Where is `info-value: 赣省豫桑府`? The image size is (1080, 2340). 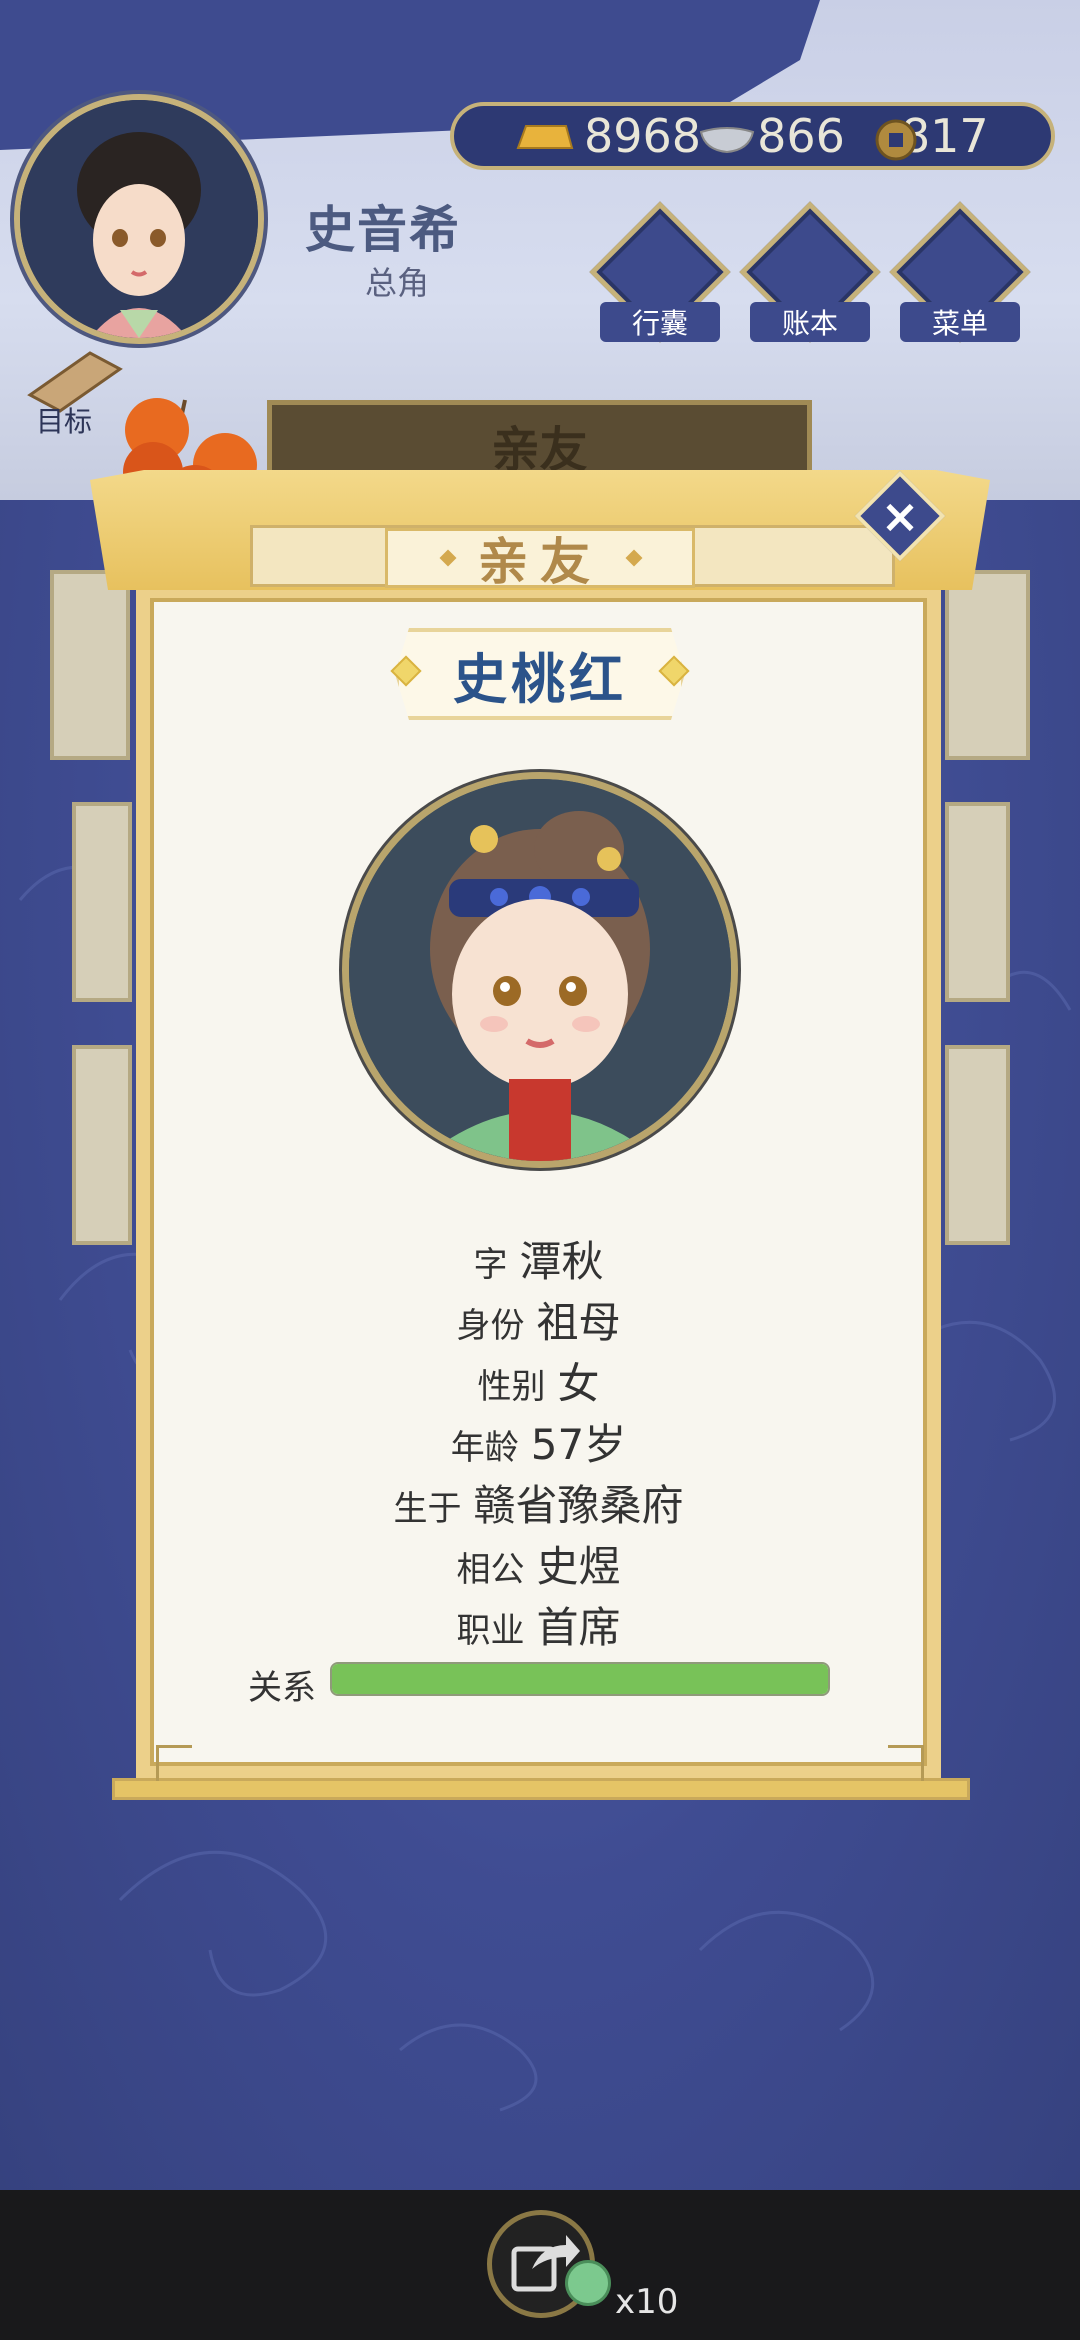
info-value: 赣省豫桑府 is located at coordinates (578, 1505).